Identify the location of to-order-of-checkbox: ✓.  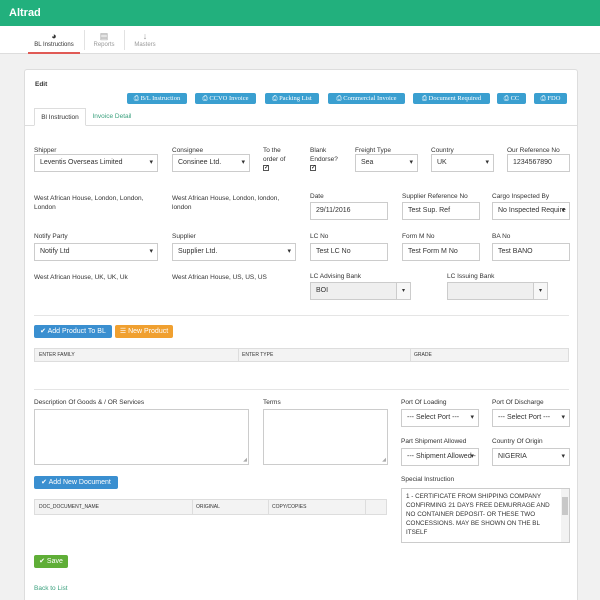
(266, 168).